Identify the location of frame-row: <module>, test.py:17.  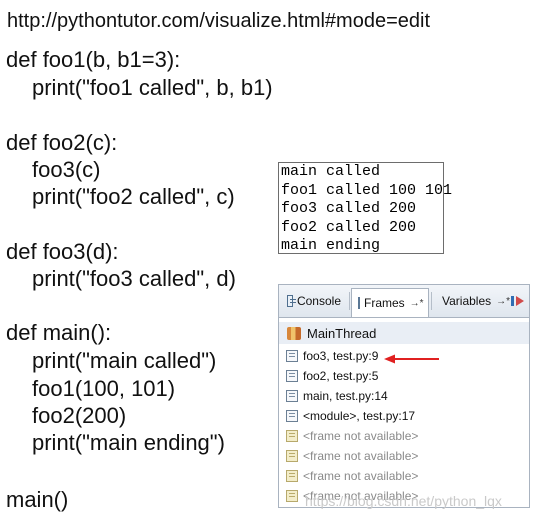
(404, 416).